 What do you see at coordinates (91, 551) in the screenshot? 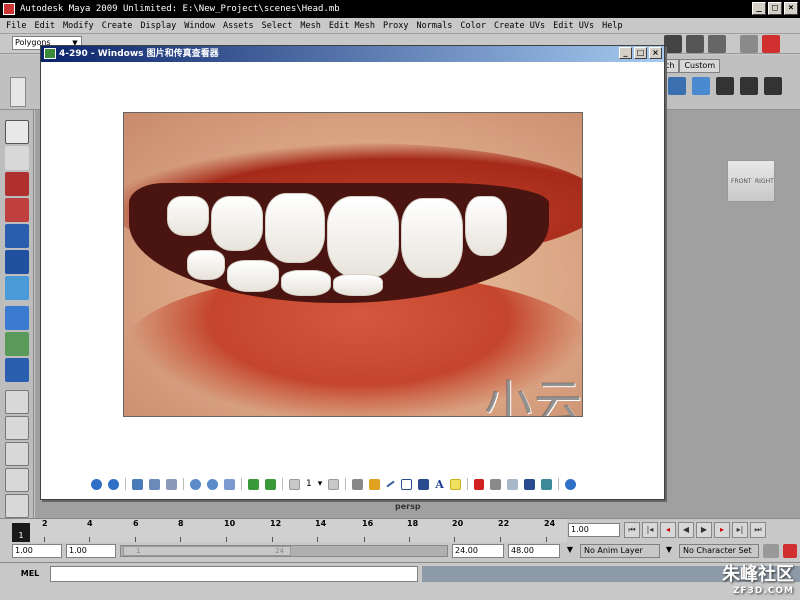
I see `playback-start-field: 1.00` at bounding box center [91, 551].